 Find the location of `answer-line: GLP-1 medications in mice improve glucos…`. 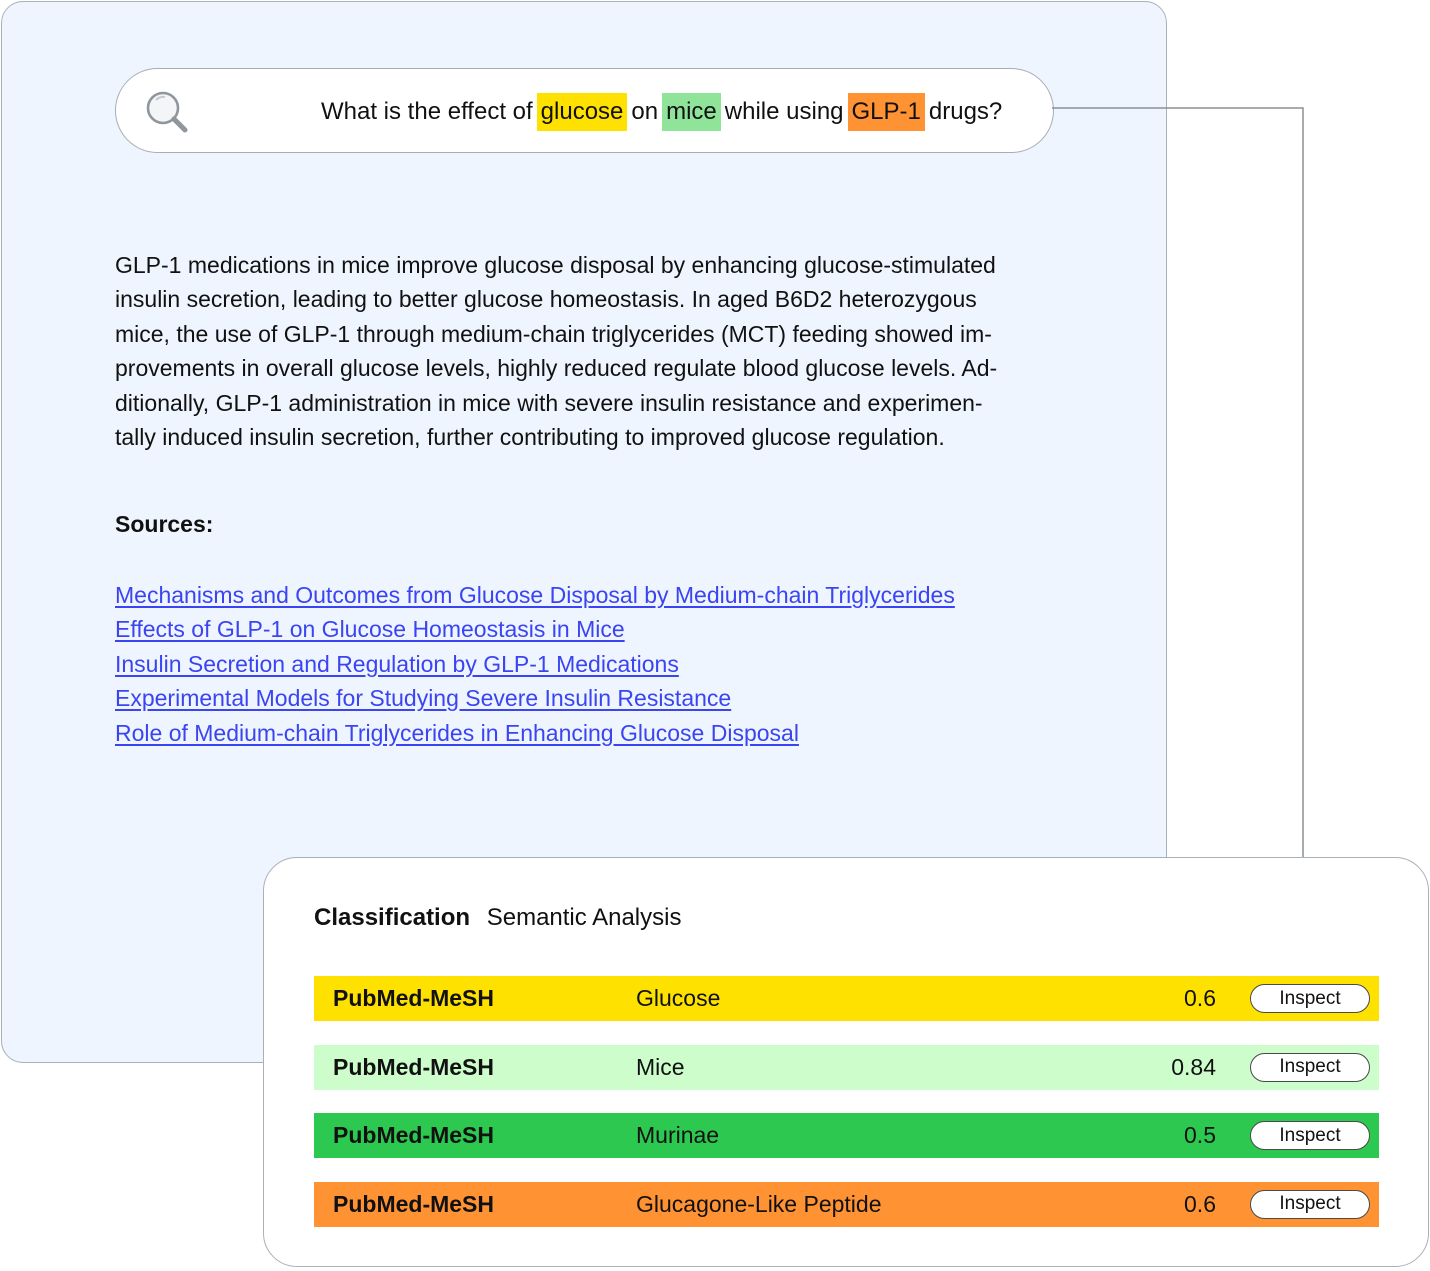

answer-line: GLP-1 medications in mice improve glucos… is located at coordinates (555, 265).